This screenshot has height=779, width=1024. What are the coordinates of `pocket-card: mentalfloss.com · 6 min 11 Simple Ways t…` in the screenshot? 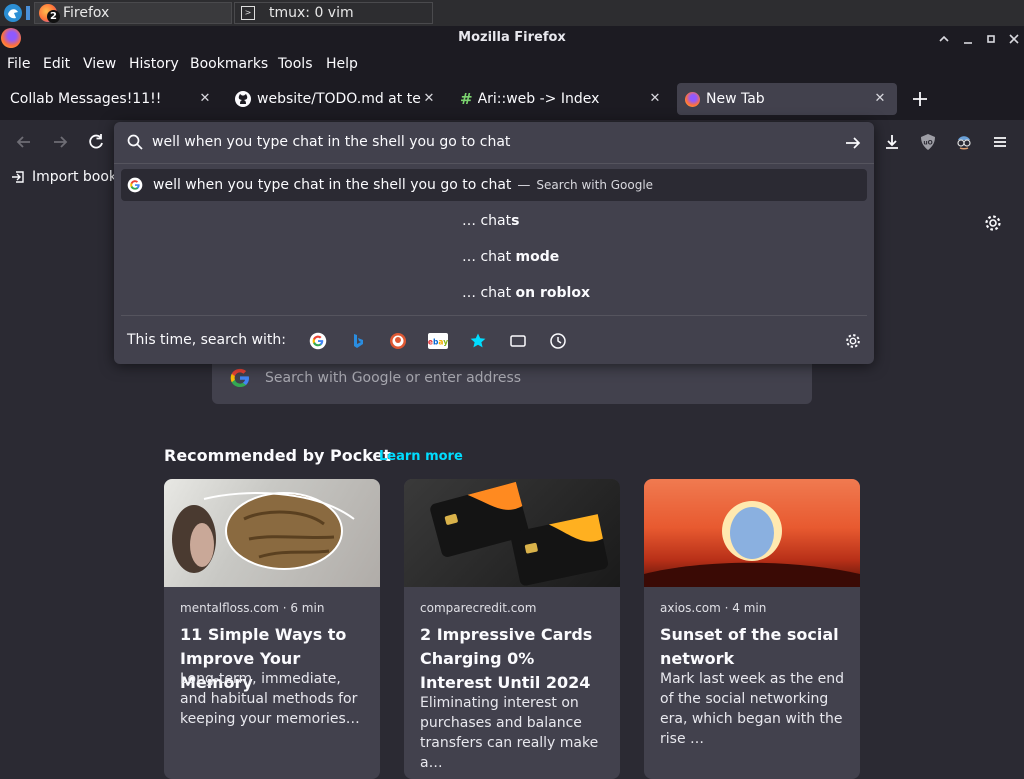 It's located at (272, 629).